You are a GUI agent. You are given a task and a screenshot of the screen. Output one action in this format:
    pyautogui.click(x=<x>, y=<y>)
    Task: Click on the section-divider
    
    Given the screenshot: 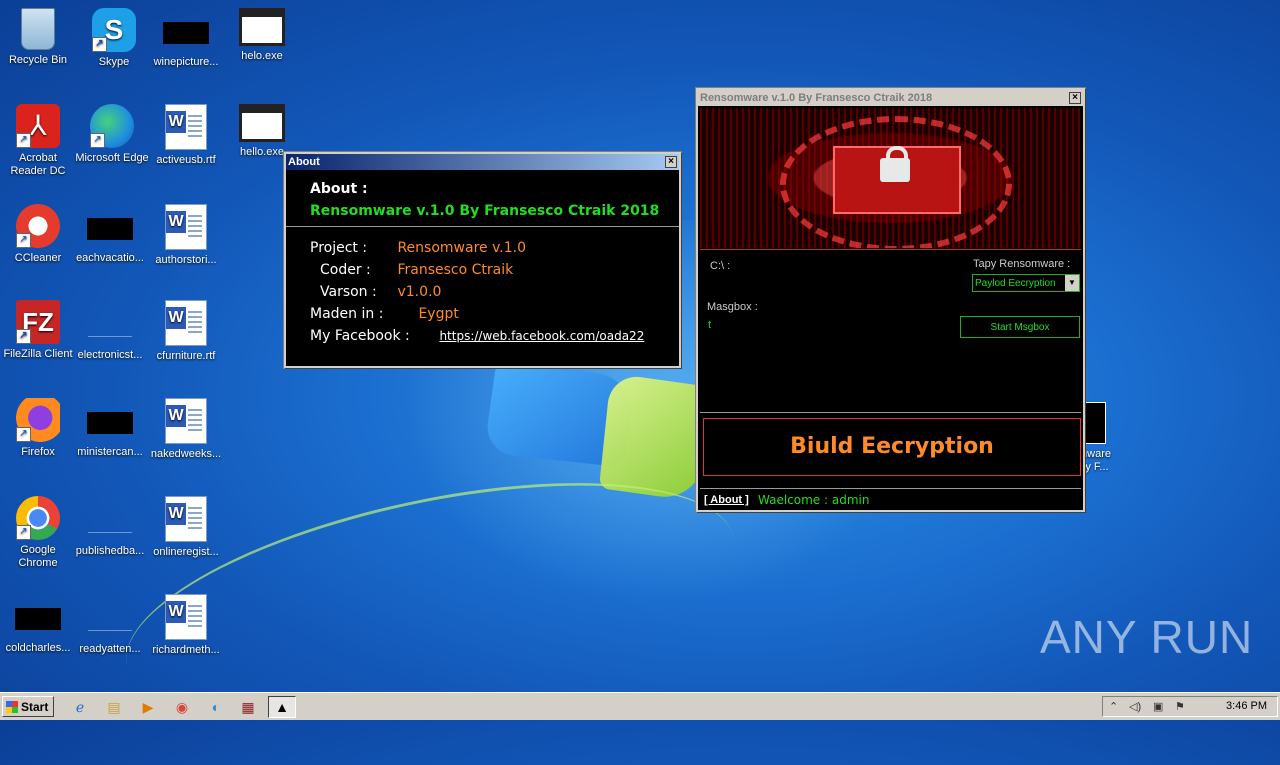 What is the action you would take?
    pyautogui.click(x=890, y=412)
    